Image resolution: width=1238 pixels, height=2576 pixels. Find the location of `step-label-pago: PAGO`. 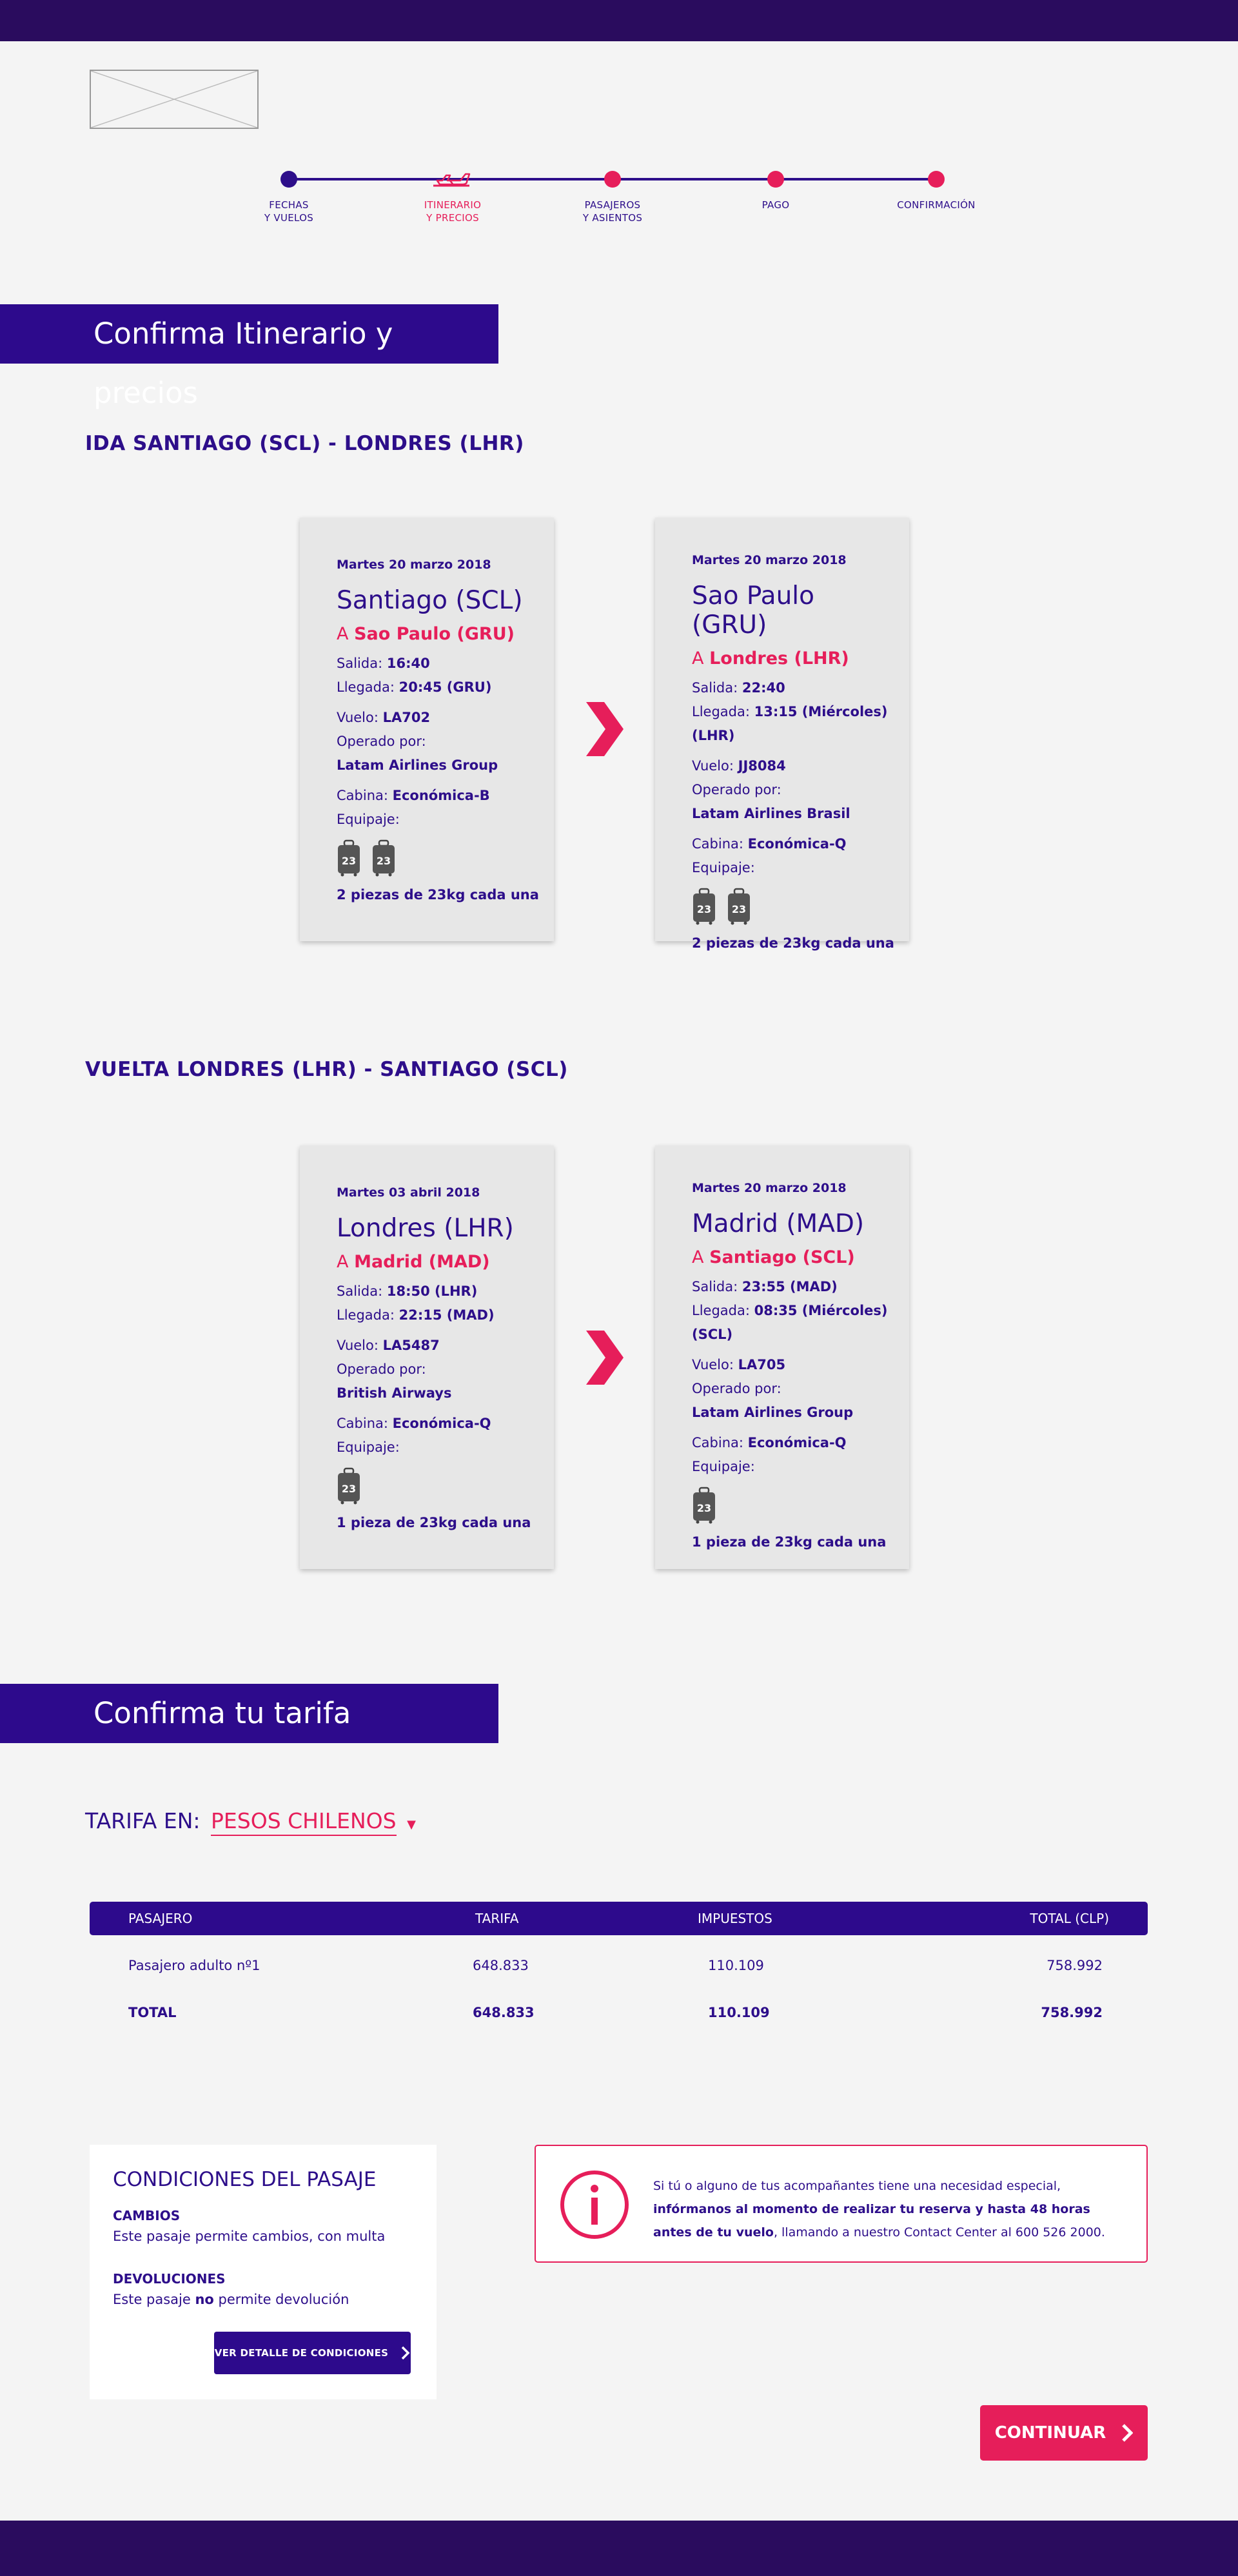

step-label-pago: PAGO is located at coordinates (775, 205).